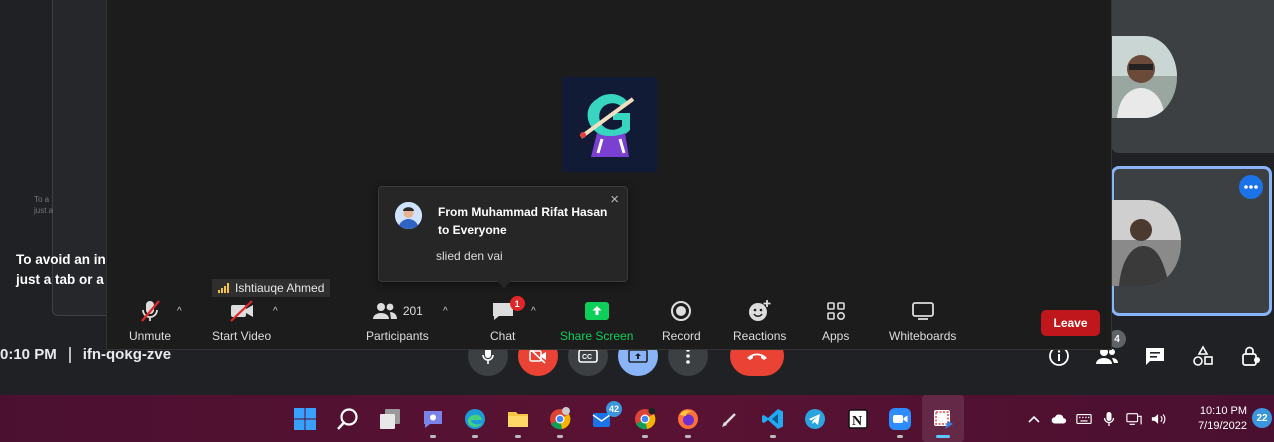  I want to click on participant-tile-active, so click(1191, 241).